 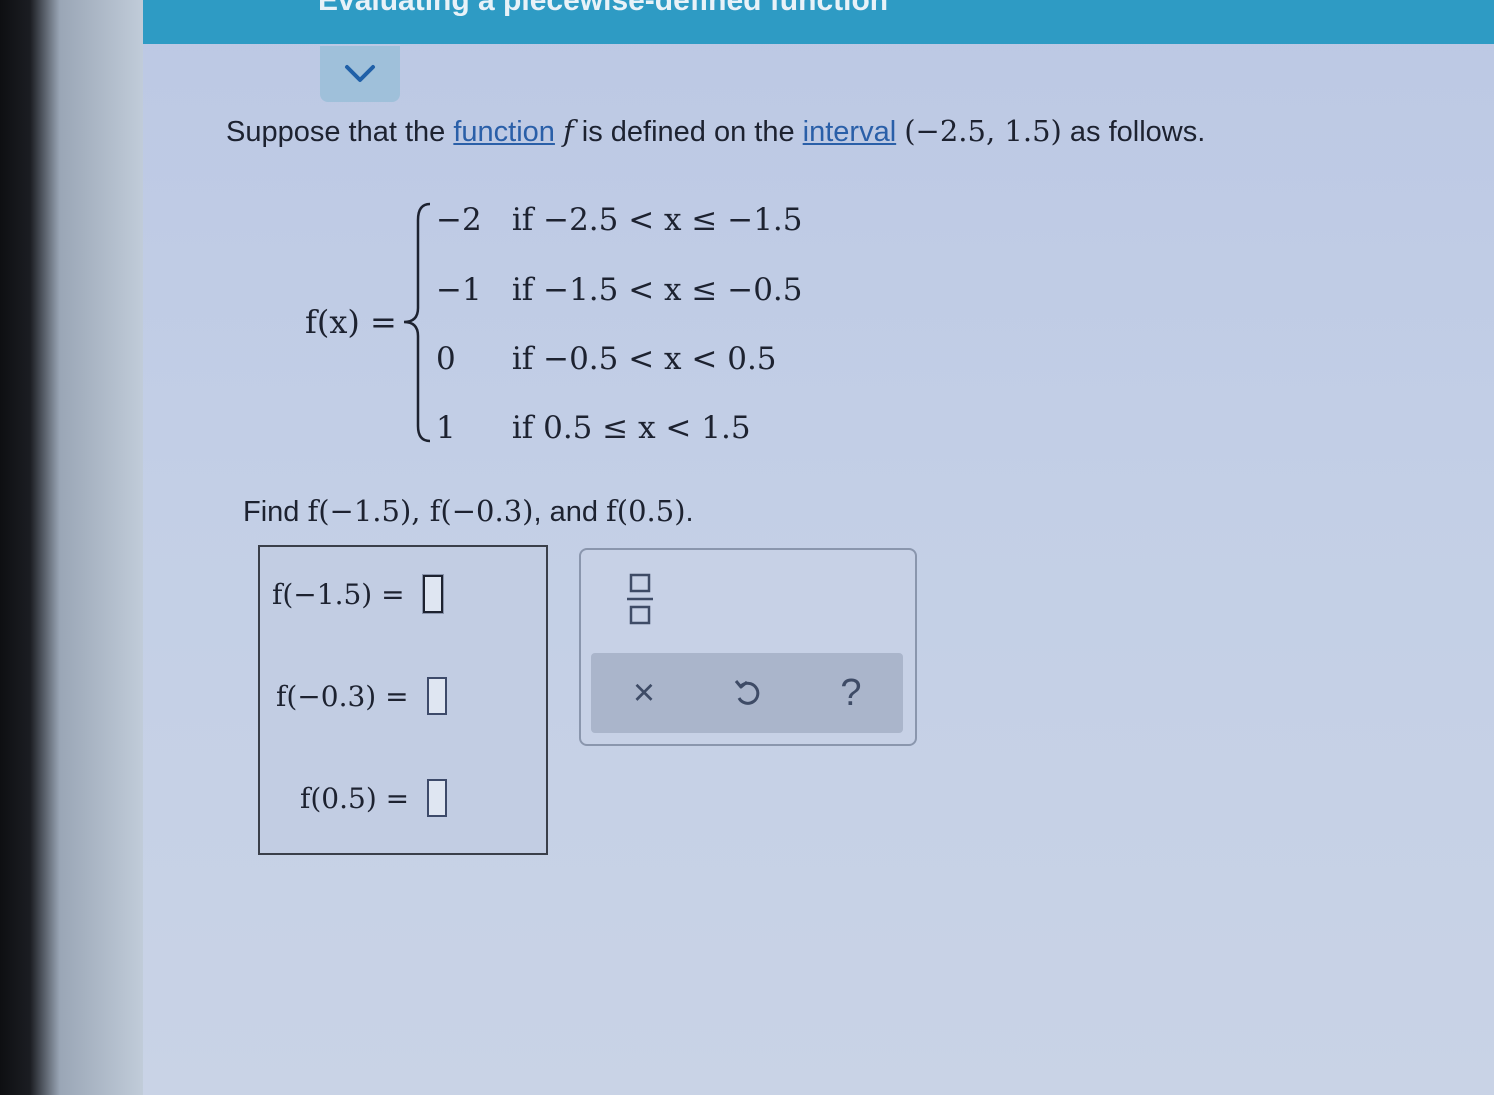 I want to click on undo-icon, so click(x=747, y=692).